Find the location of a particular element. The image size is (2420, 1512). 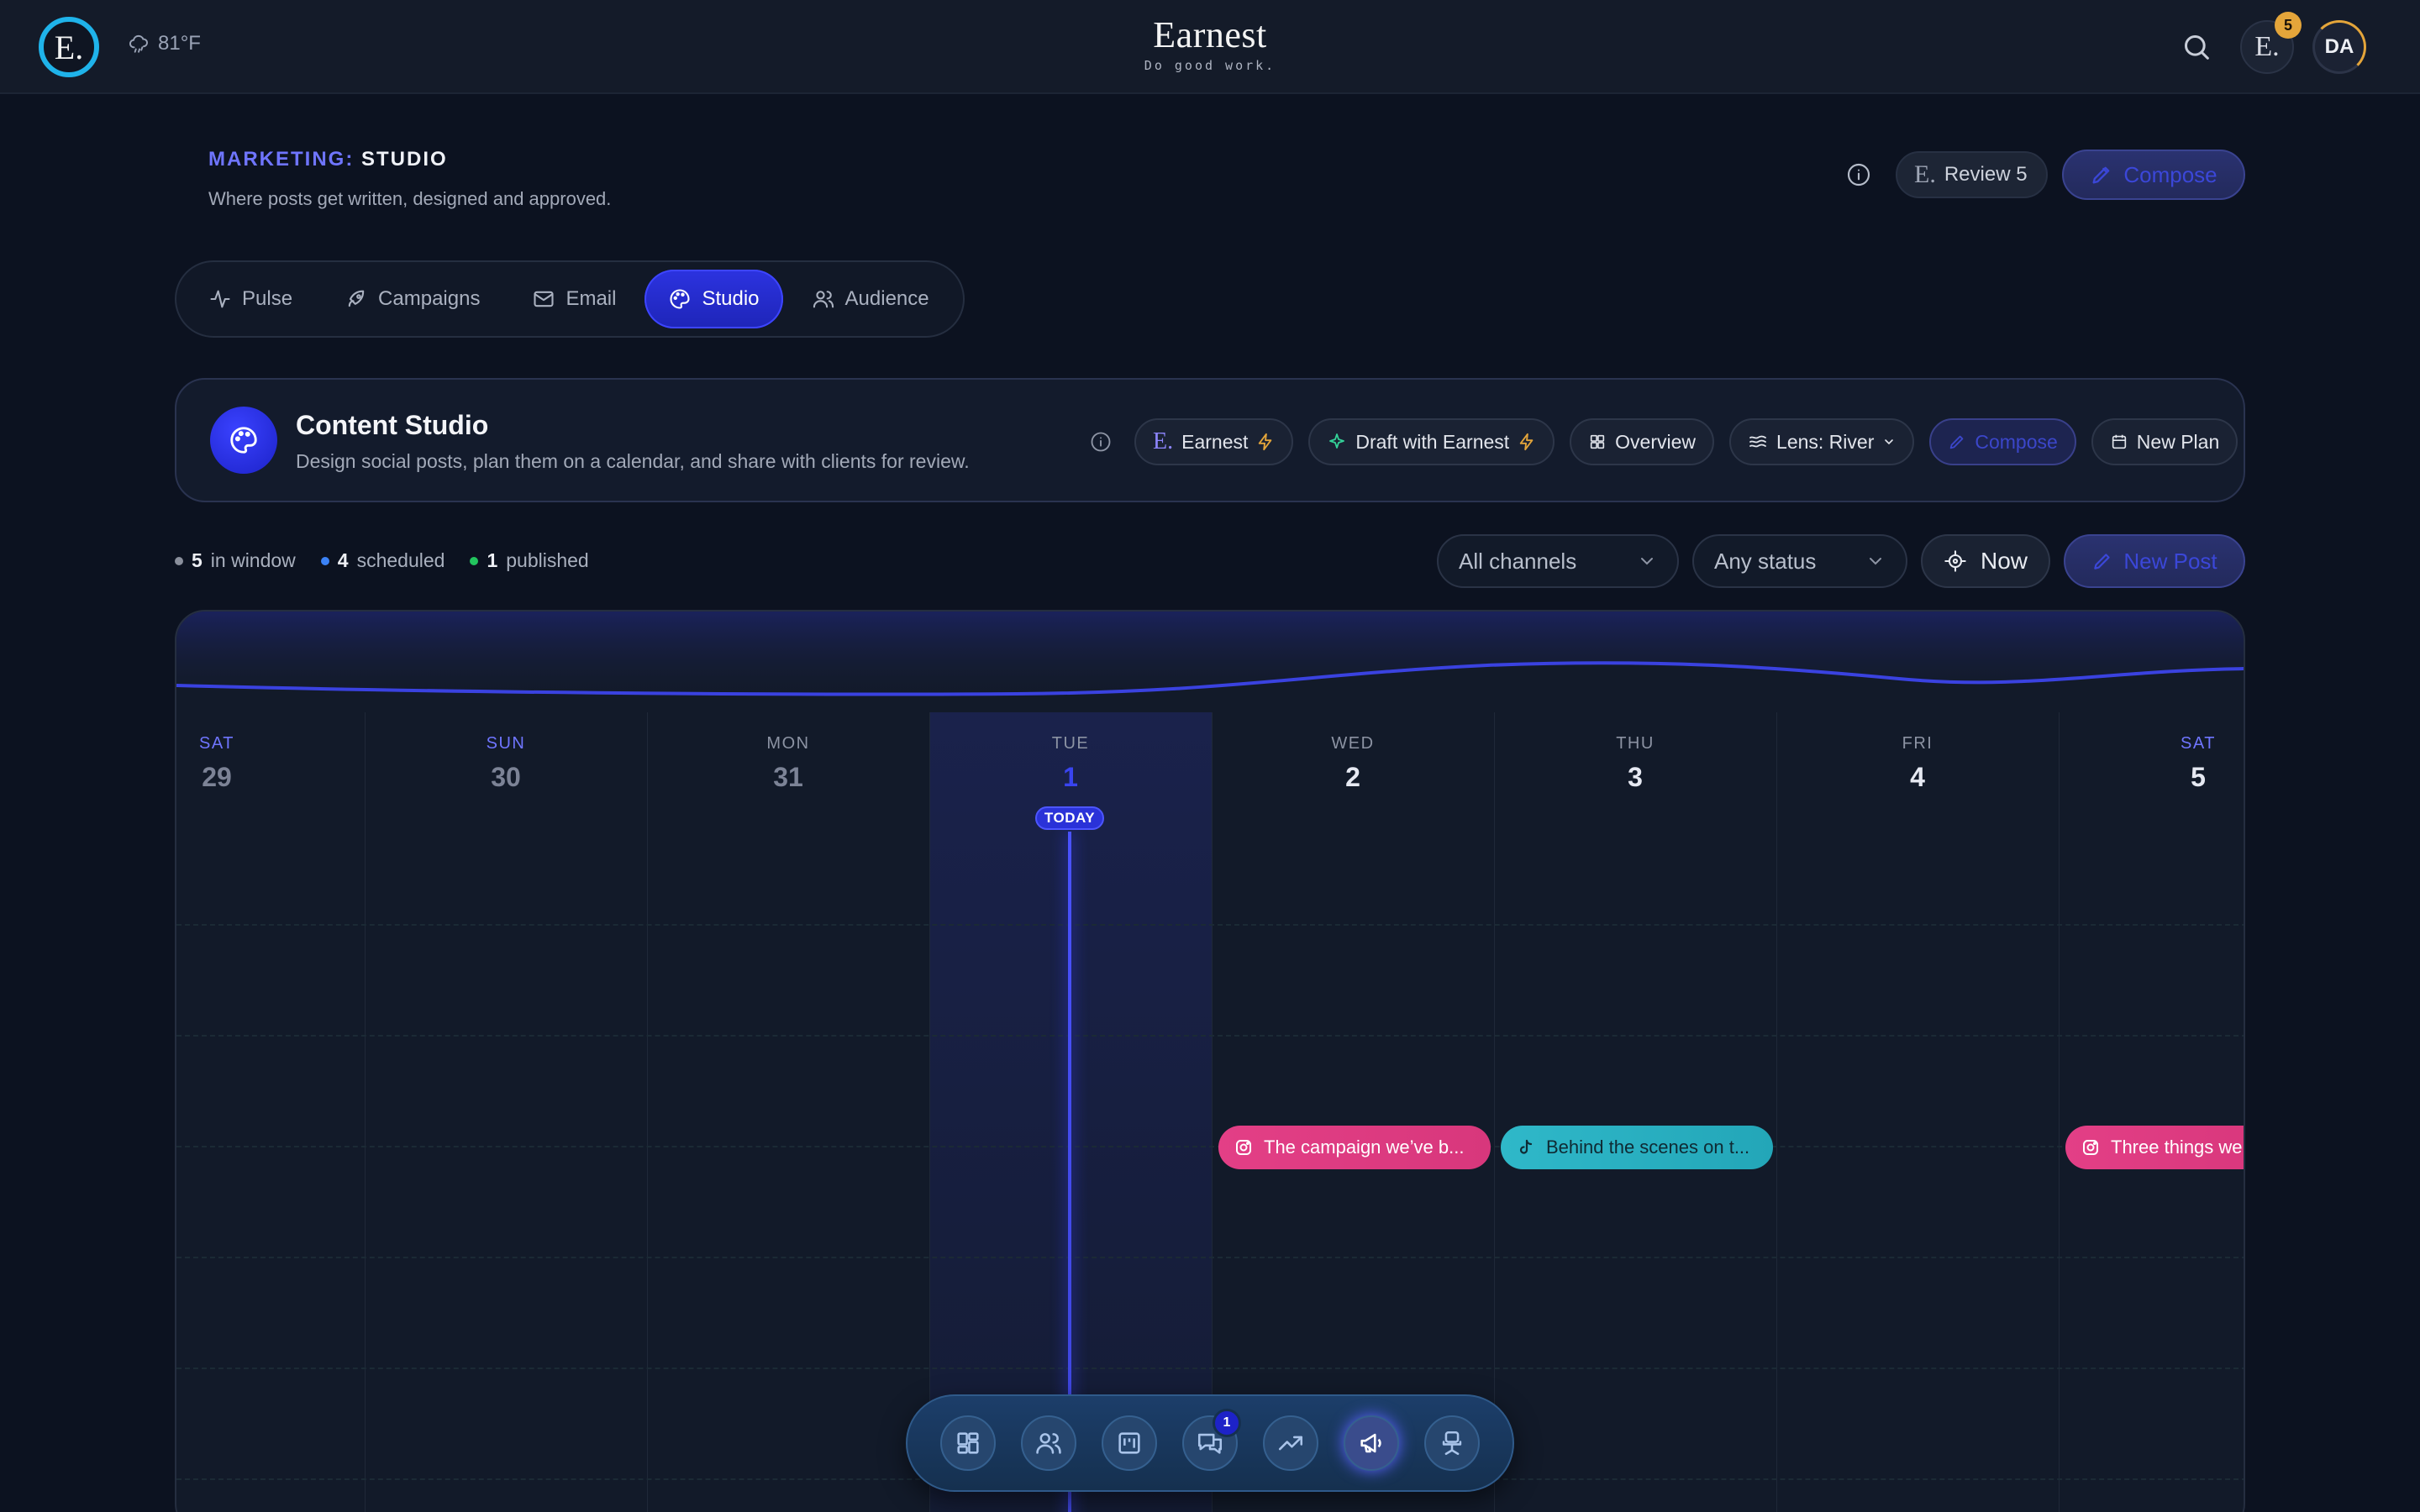

dock-marketing is located at coordinates (1372, 1443).